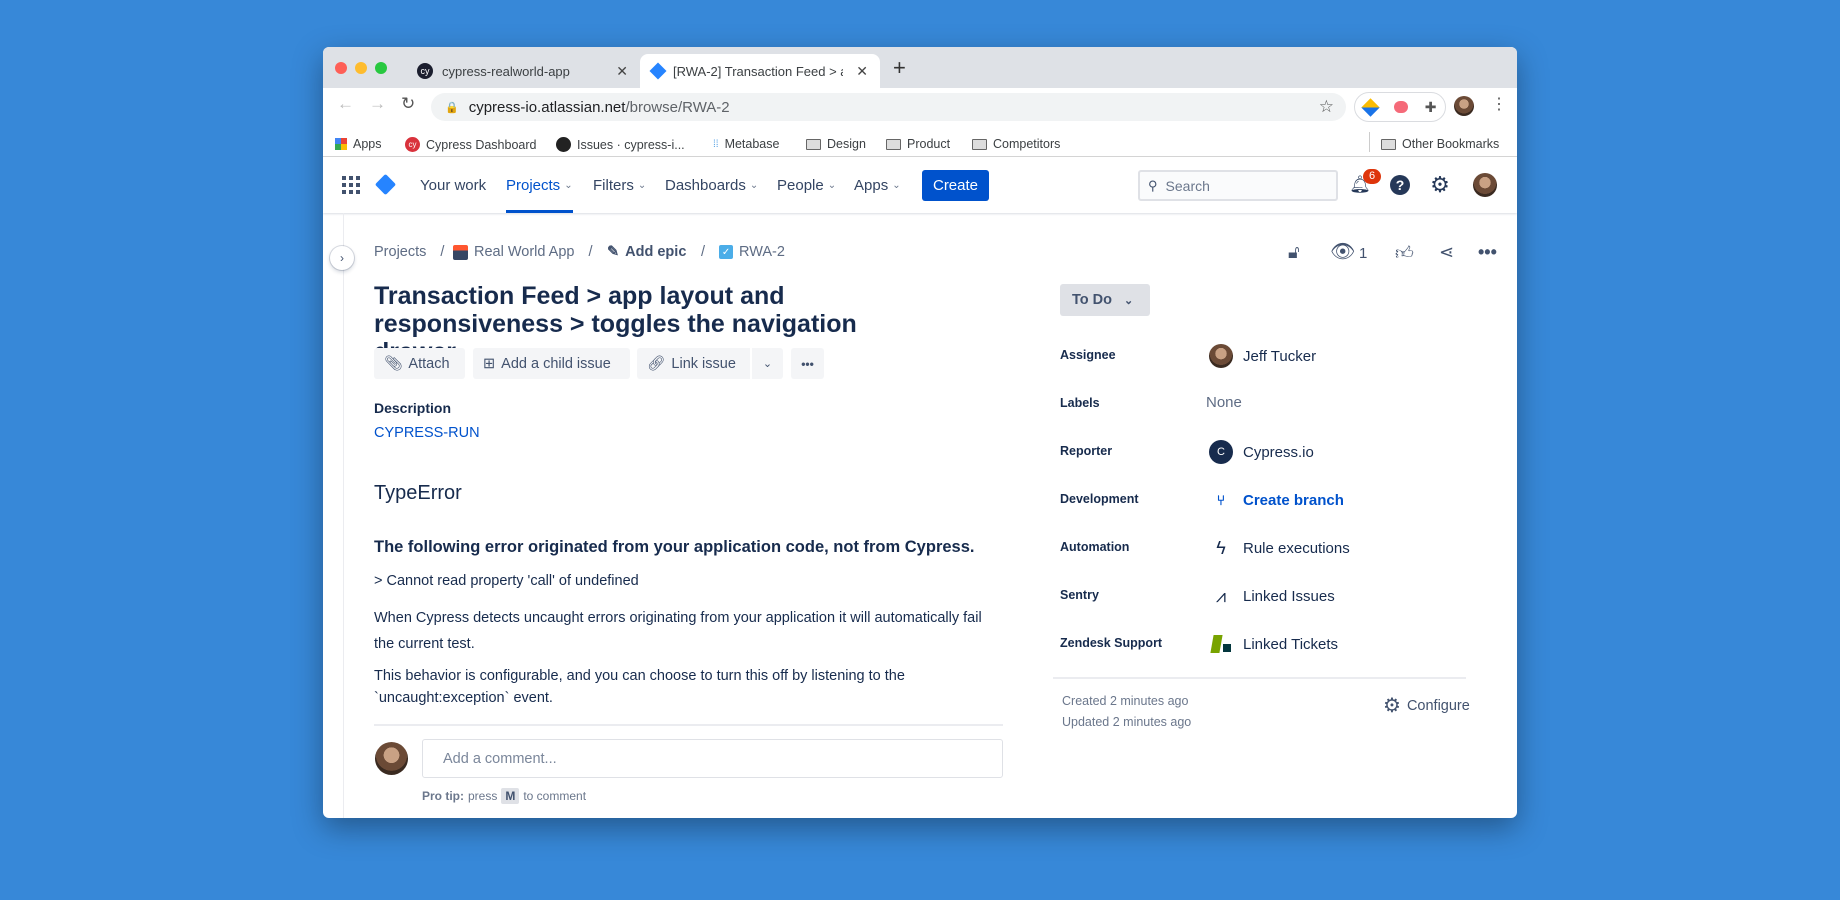  I want to click on rule-executions-link: ϟ Rule executions, so click(1279, 548).